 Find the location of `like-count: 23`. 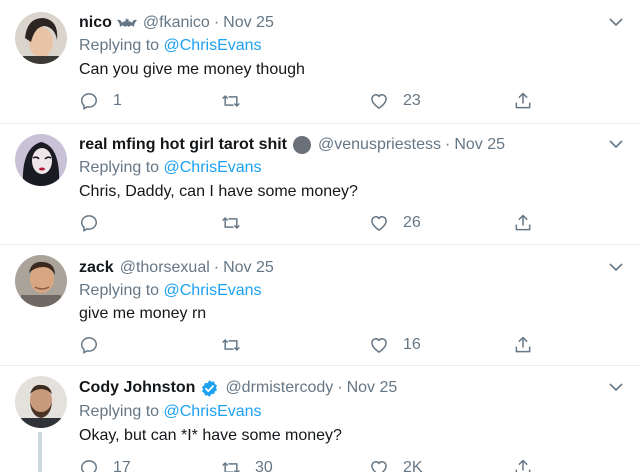

like-count: 23 is located at coordinates (412, 100).